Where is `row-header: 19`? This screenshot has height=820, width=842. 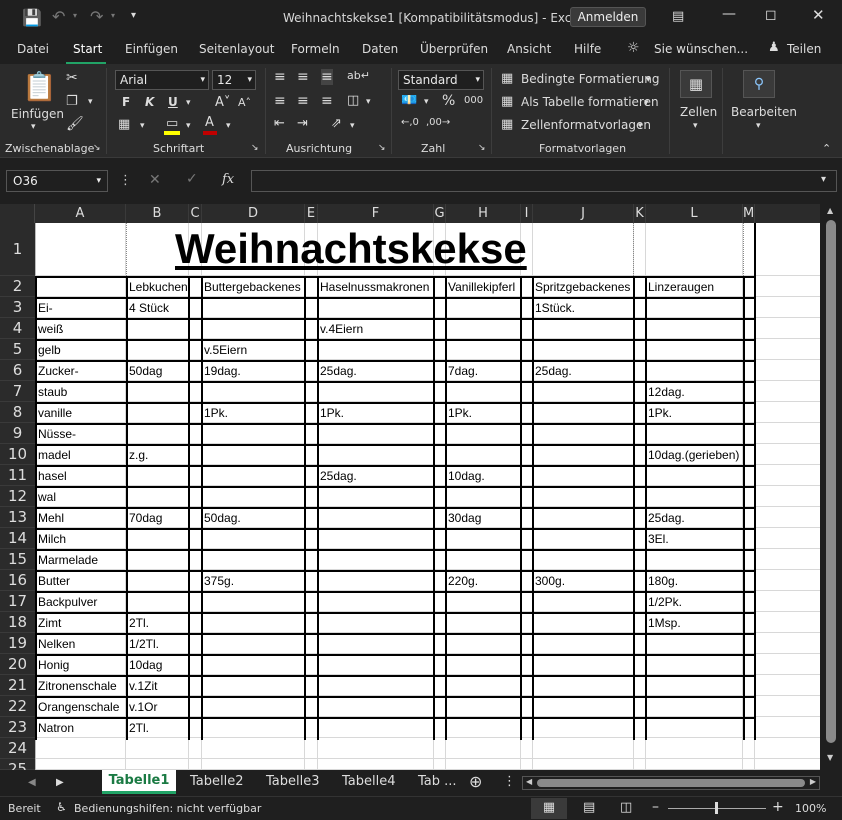
row-header: 19 is located at coordinates (17, 643).